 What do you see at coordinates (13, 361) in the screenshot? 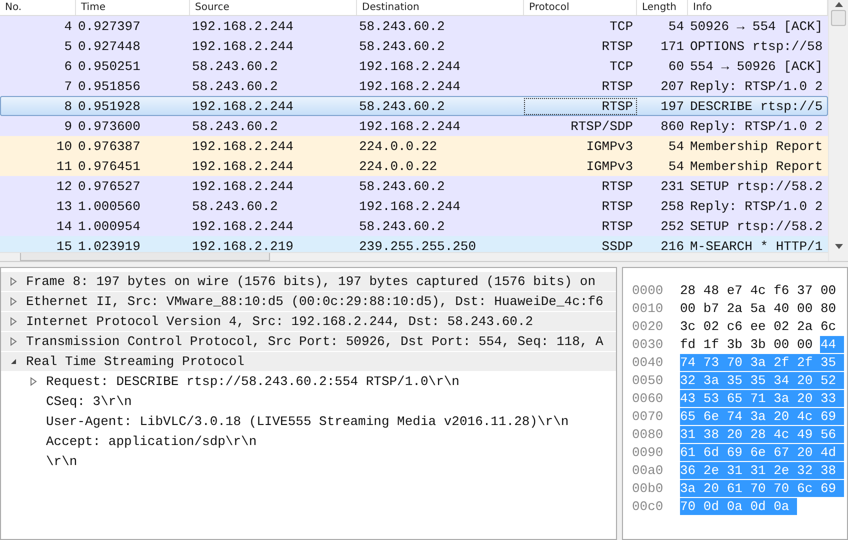
I see `collapse-arrow-icon` at bounding box center [13, 361].